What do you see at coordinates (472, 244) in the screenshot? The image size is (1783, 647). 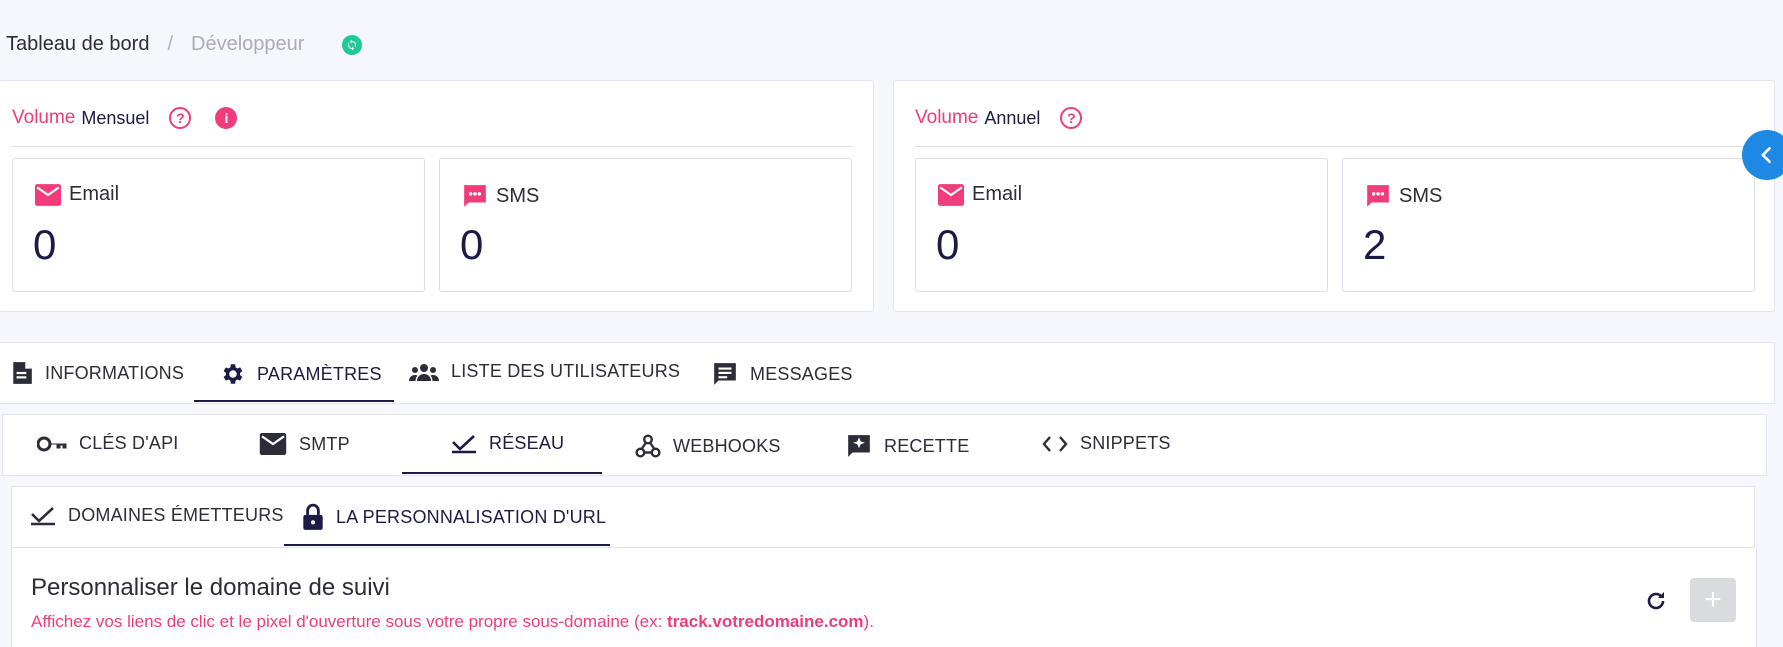 I see `monthly-sms-value: 0` at bounding box center [472, 244].